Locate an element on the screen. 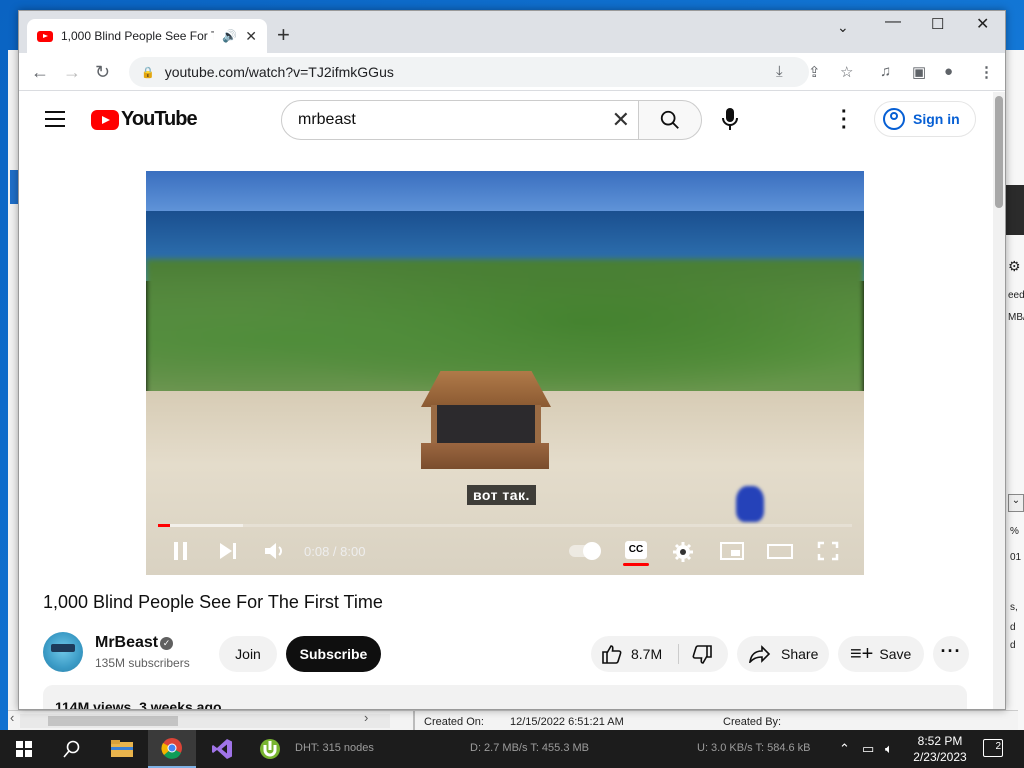  progress-loaded is located at coordinates (200, 525).